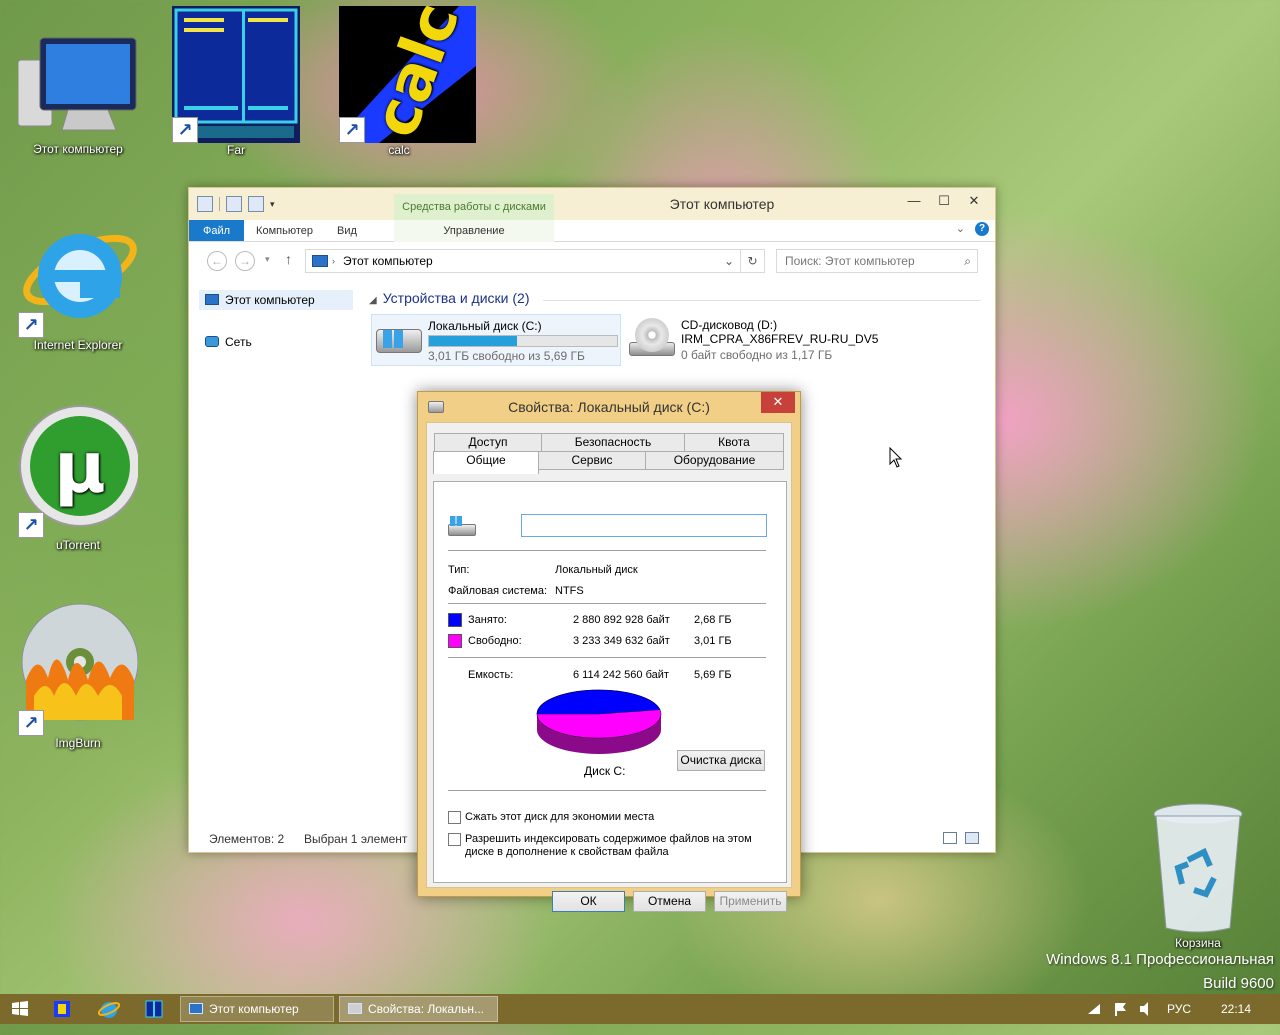 The width and height of the screenshot is (1280, 1035). What do you see at coordinates (592, 460) in the screenshot?
I see `tab-service: Сервис` at bounding box center [592, 460].